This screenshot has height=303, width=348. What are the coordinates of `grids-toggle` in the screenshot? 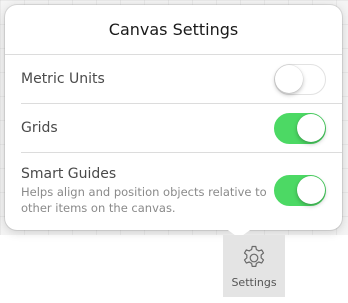 It's located at (300, 128).